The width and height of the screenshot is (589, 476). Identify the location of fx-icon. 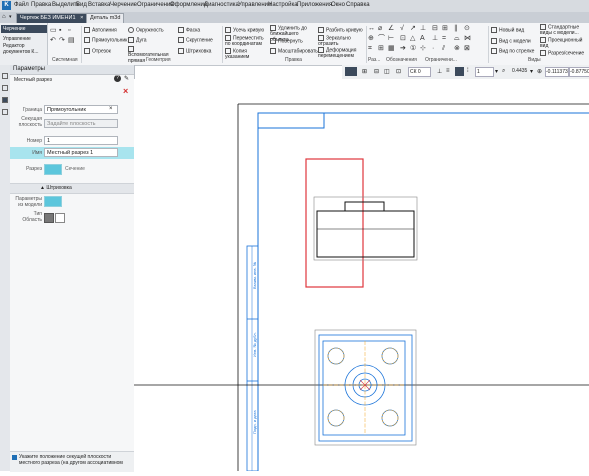
(5, 88).